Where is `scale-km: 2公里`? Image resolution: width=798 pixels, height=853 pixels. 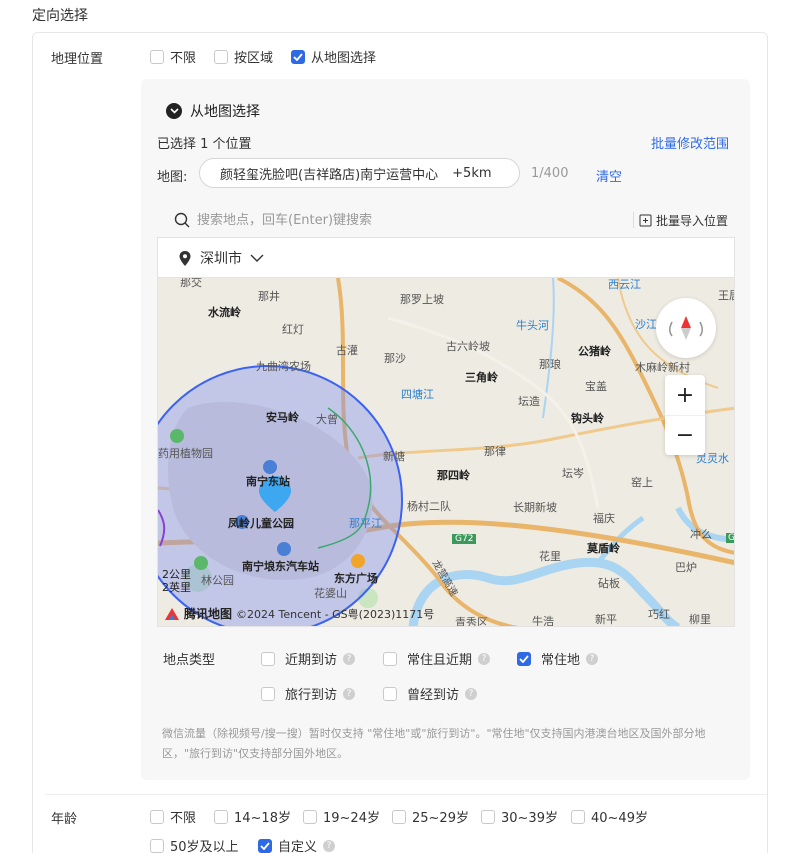 scale-km: 2公里 is located at coordinates (176, 574).